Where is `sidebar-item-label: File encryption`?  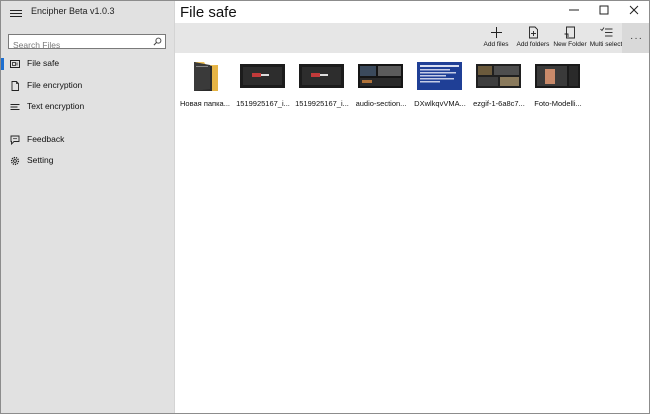
sidebar-item-label: File encryption is located at coordinates (55, 85).